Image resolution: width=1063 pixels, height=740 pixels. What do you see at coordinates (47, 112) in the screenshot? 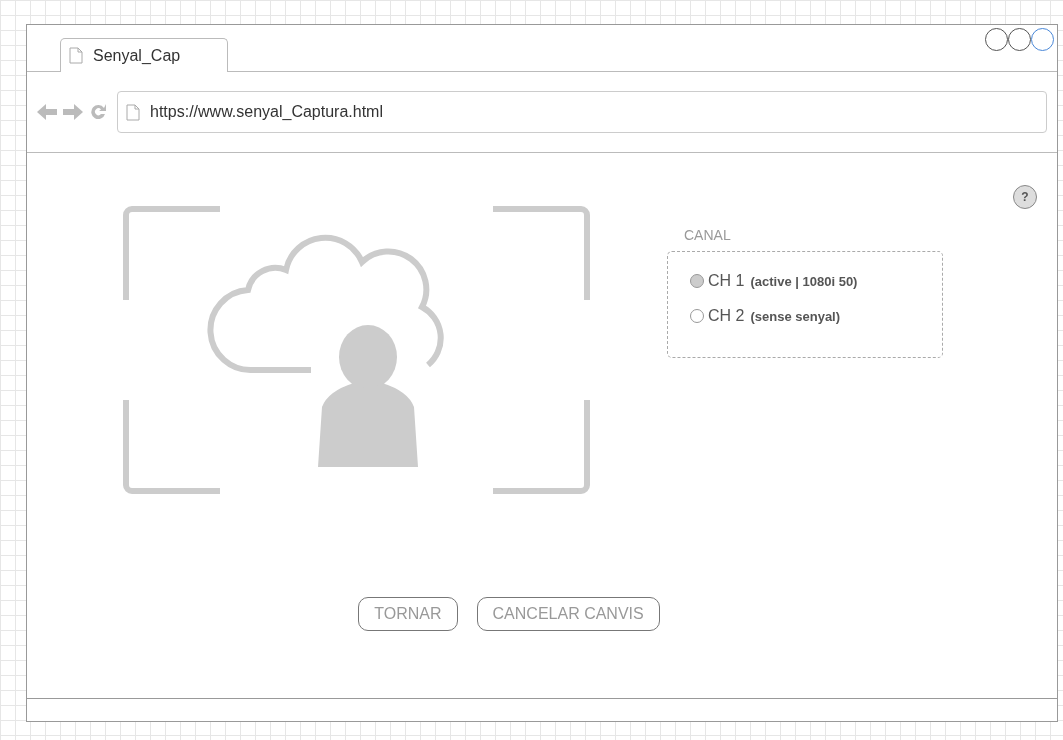
I see `back-icon` at bounding box center [47, 112].